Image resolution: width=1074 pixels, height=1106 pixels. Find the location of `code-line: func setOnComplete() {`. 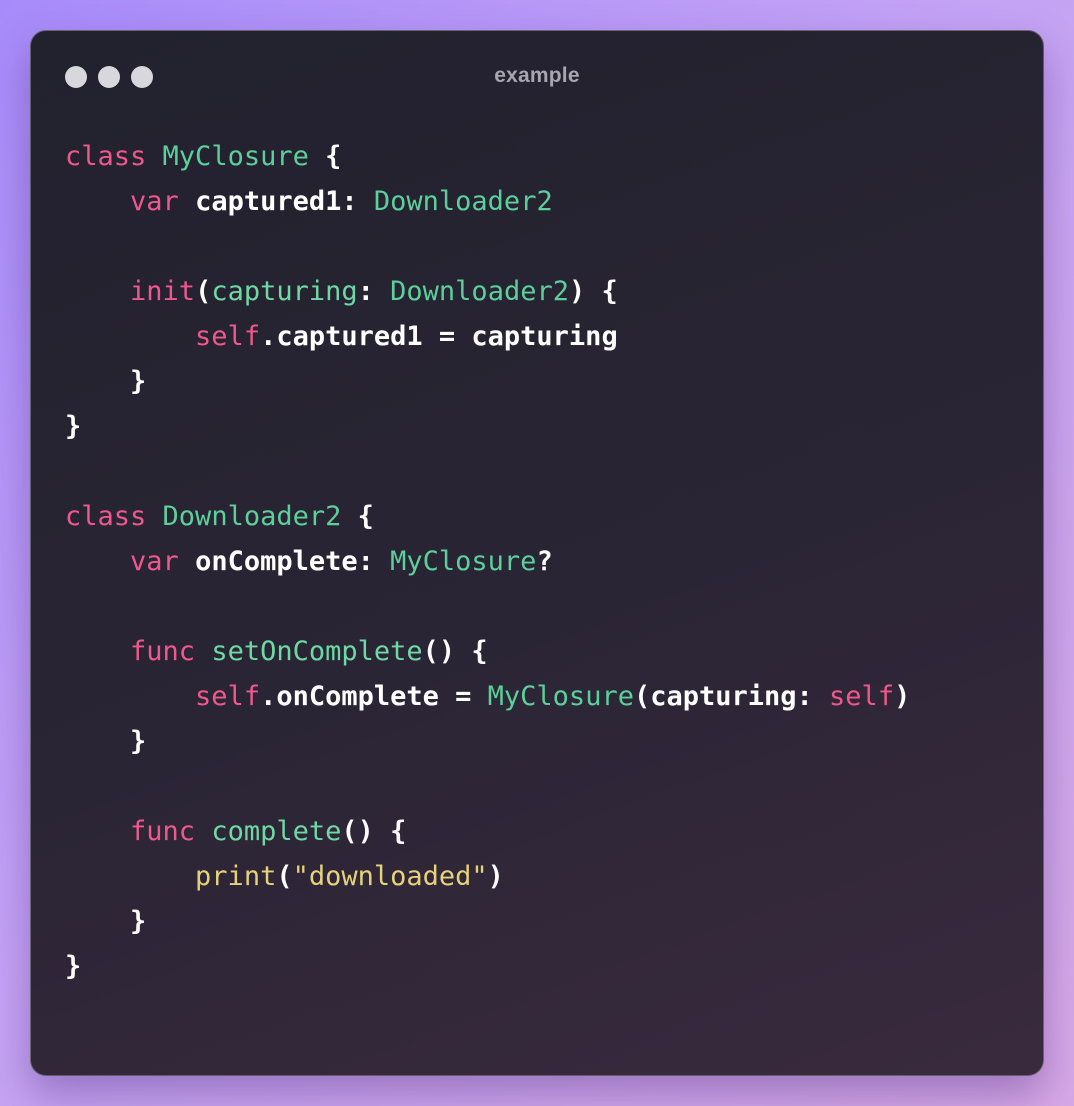

code-line: func setOnComplete() { is located at coordinates (487, 651).